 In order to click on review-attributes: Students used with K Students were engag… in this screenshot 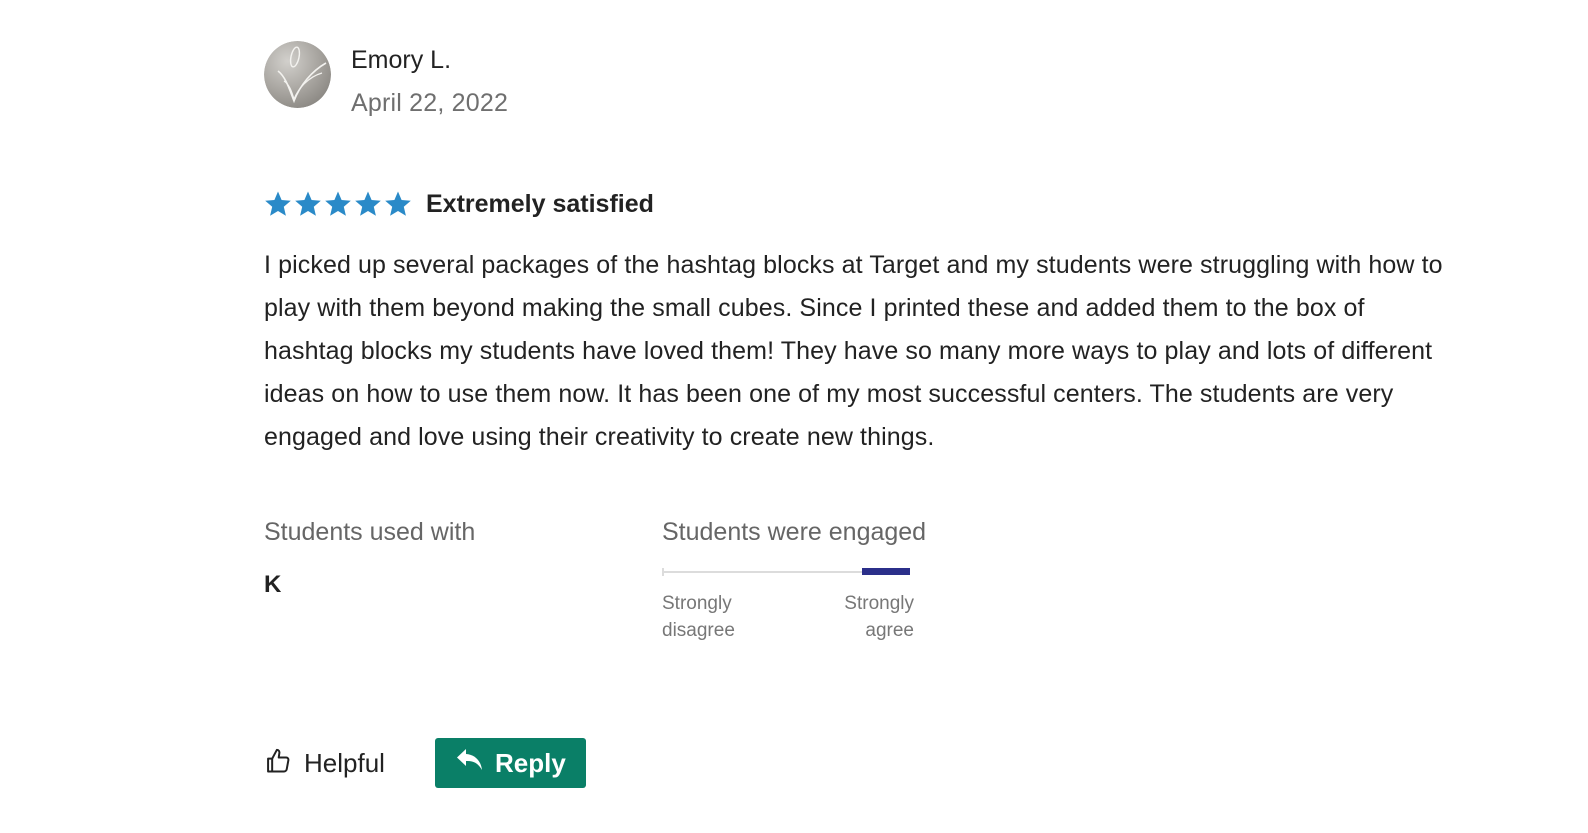, I will do `click(859, 580)`.